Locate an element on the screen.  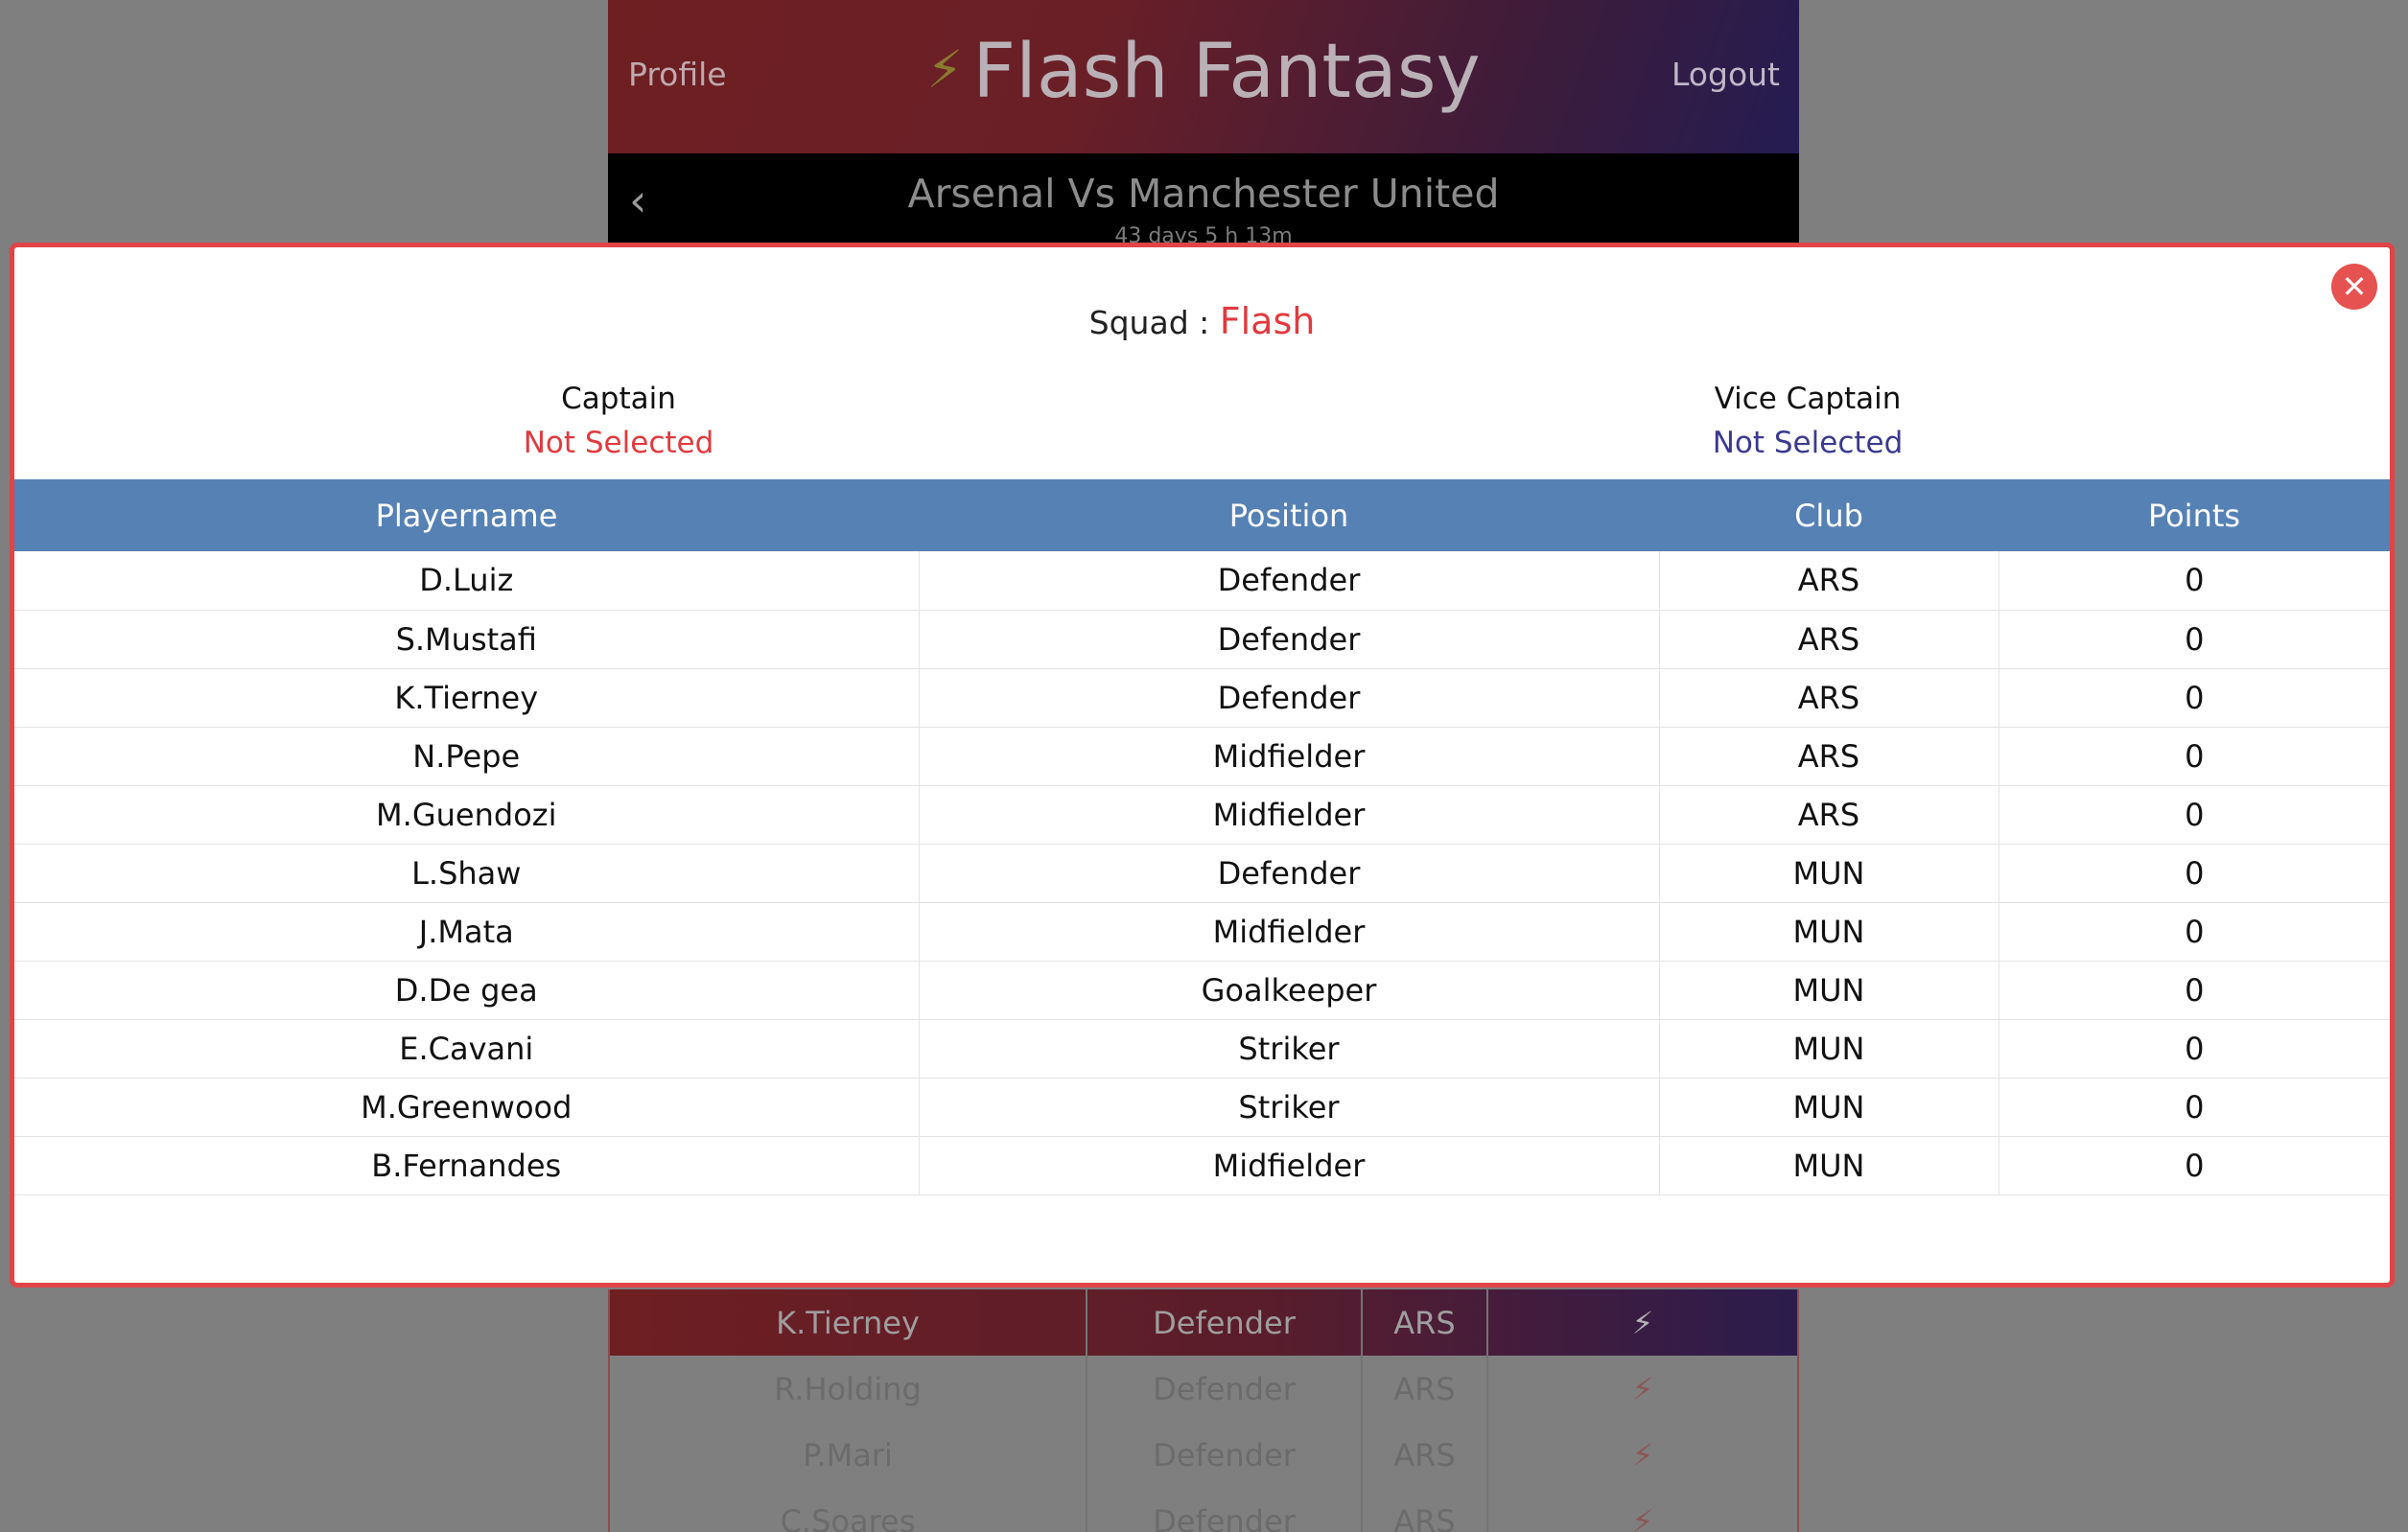
column-header-playername: Playername is located at coordinates (466, 515).